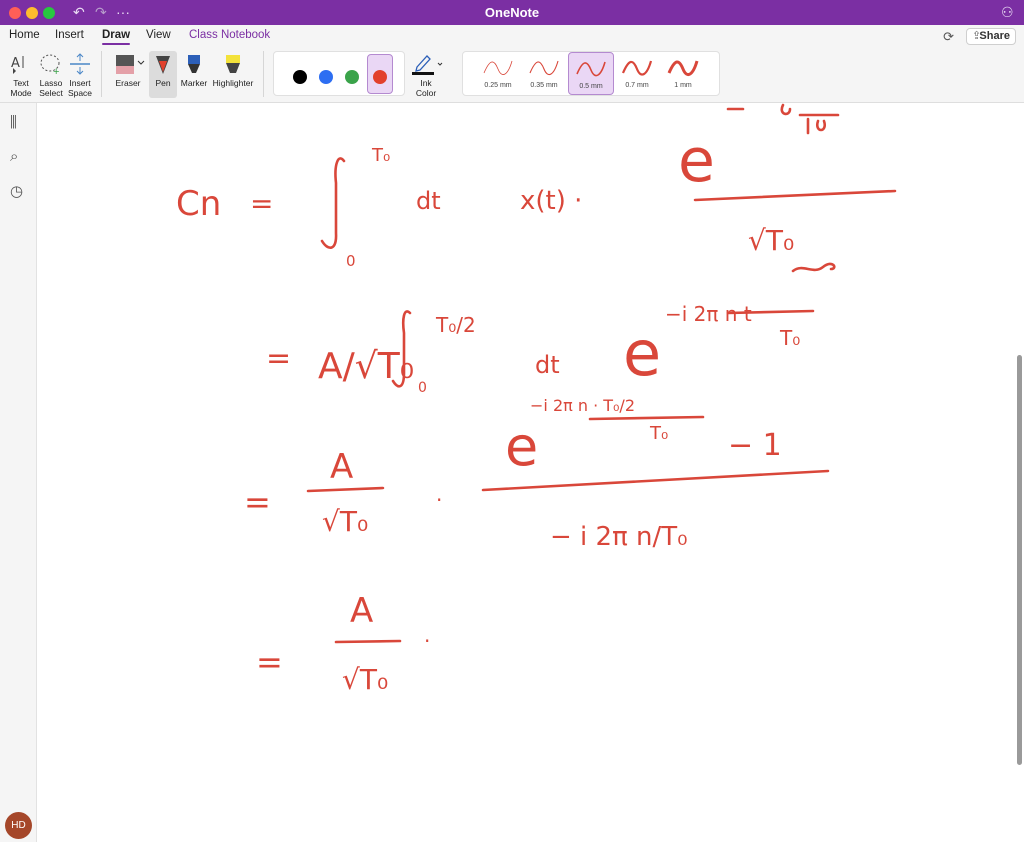 This screenshot has width=1024, height=842. I want to click on ink-cn: Cn, so click(198, 204).